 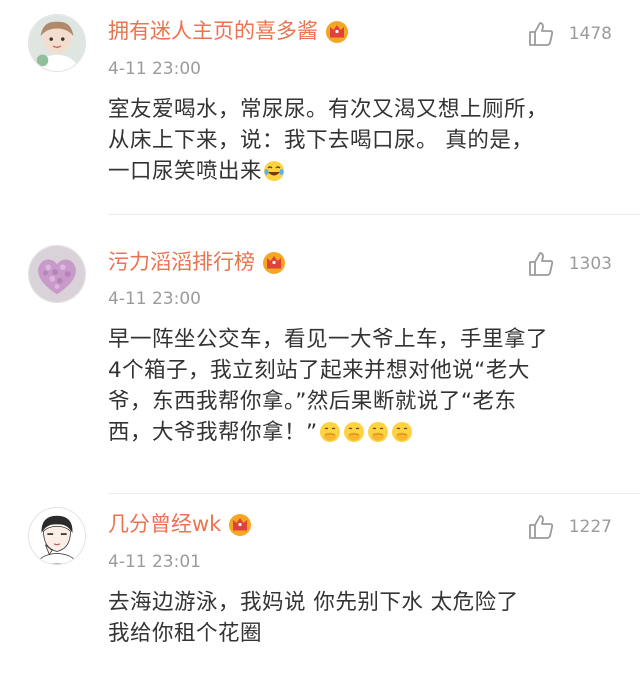 I want to click on like-count: 1303, so click(x=590, y=264).